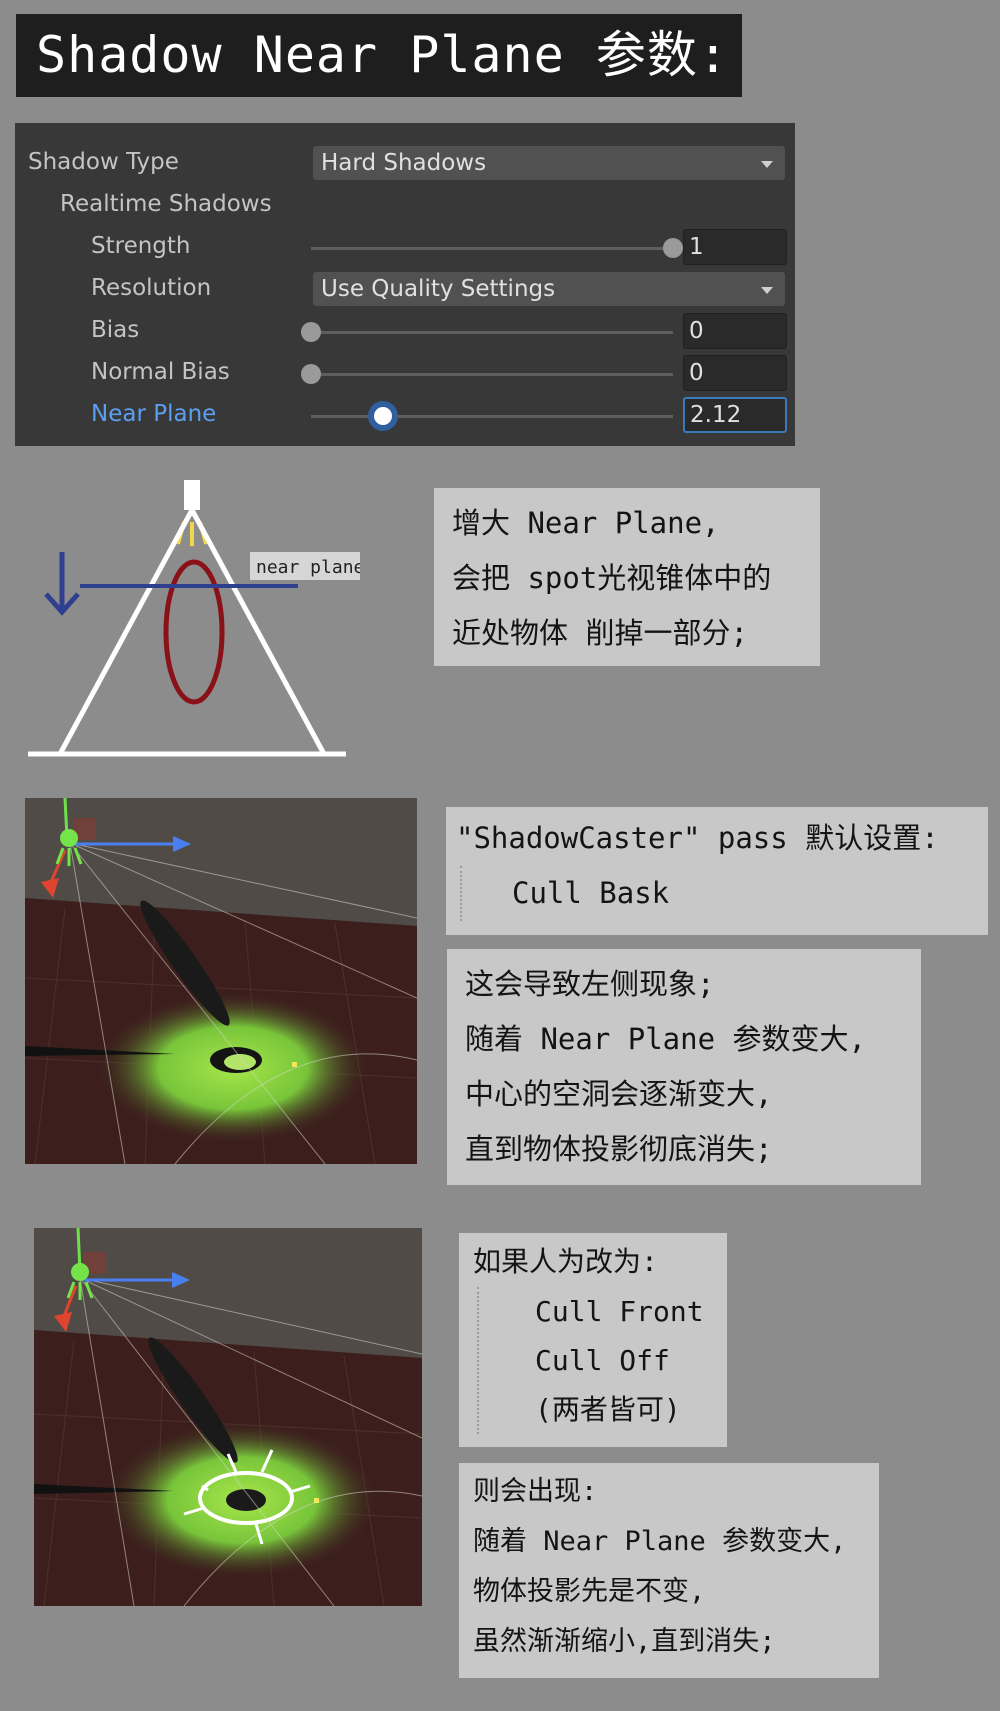  What do you see at coordinates (115, 330) in the screenshot?
I see `bias-label: Bias` at bounding box center [115, 330].